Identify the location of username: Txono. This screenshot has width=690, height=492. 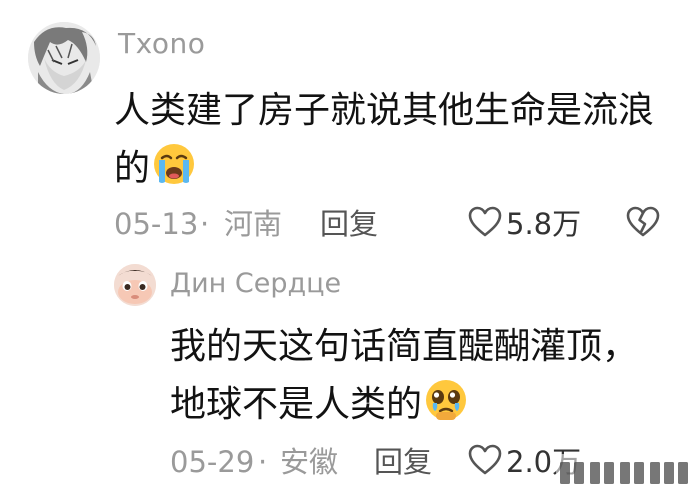
(161, 44).